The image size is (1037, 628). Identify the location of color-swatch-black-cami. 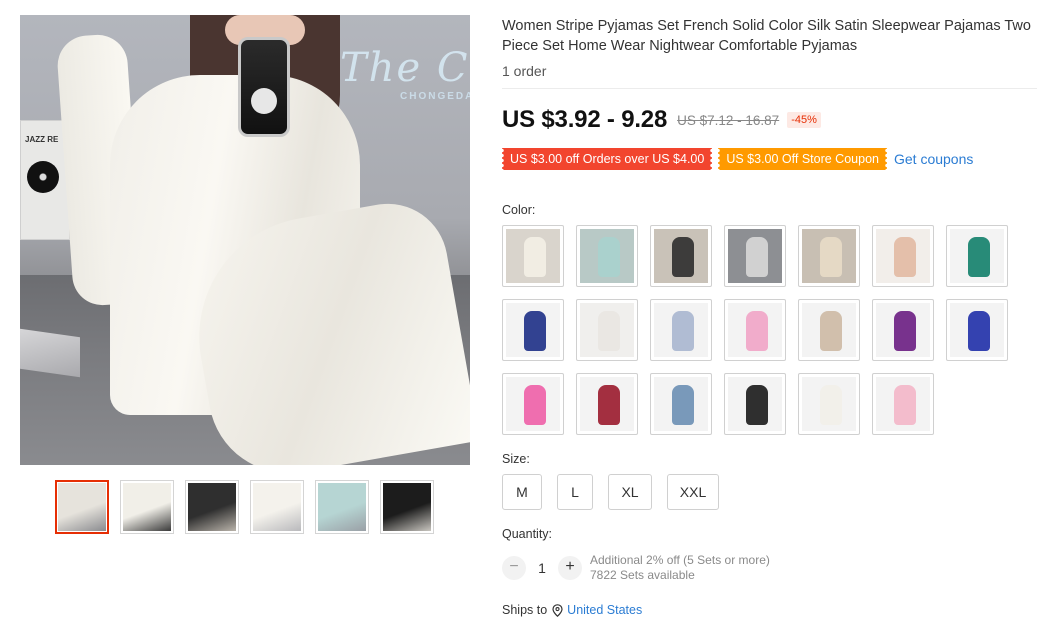
(755, 404).